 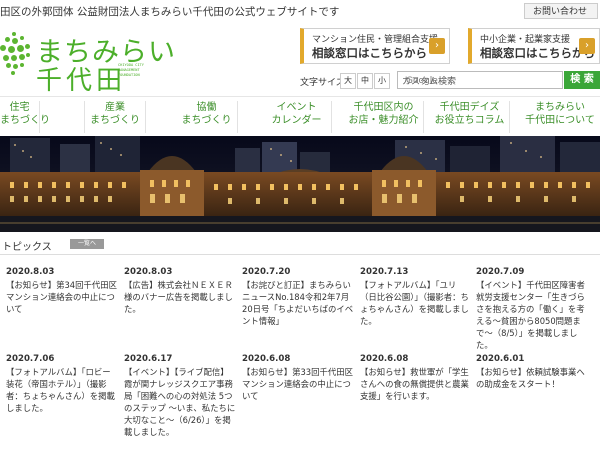 What do you see at coordinates (30, 359) in the screenshot?
I see `topic-date: 2020.7.06` at bounding box center [30, 359].